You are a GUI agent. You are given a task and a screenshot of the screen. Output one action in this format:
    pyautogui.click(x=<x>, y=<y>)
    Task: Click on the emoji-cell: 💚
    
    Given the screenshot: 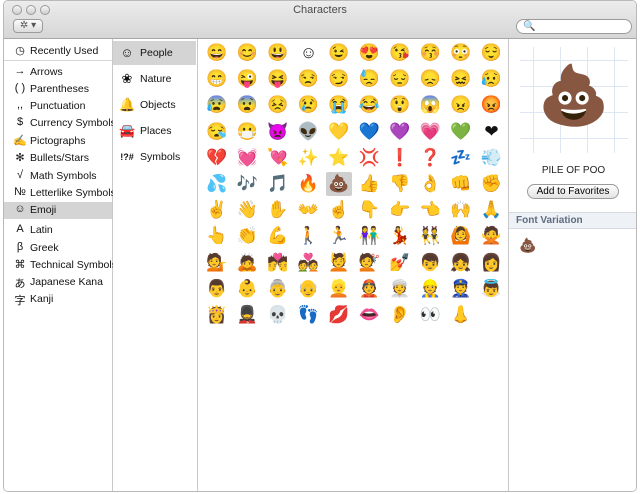 What is the action you would take?
    pyautogui.click(x=461, y=132)
    